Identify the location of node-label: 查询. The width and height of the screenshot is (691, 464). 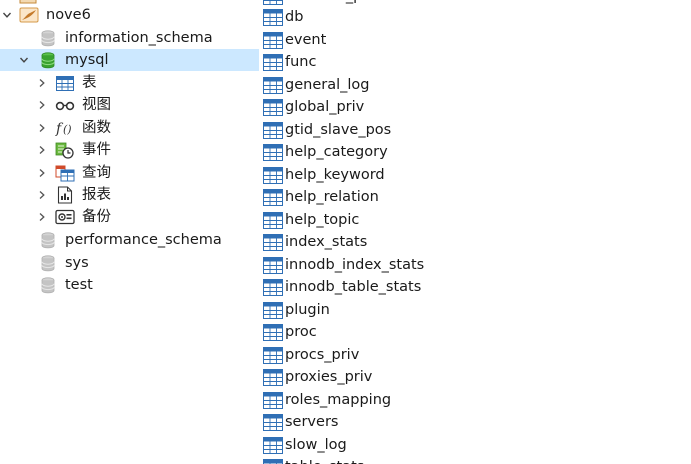
(96, 173).